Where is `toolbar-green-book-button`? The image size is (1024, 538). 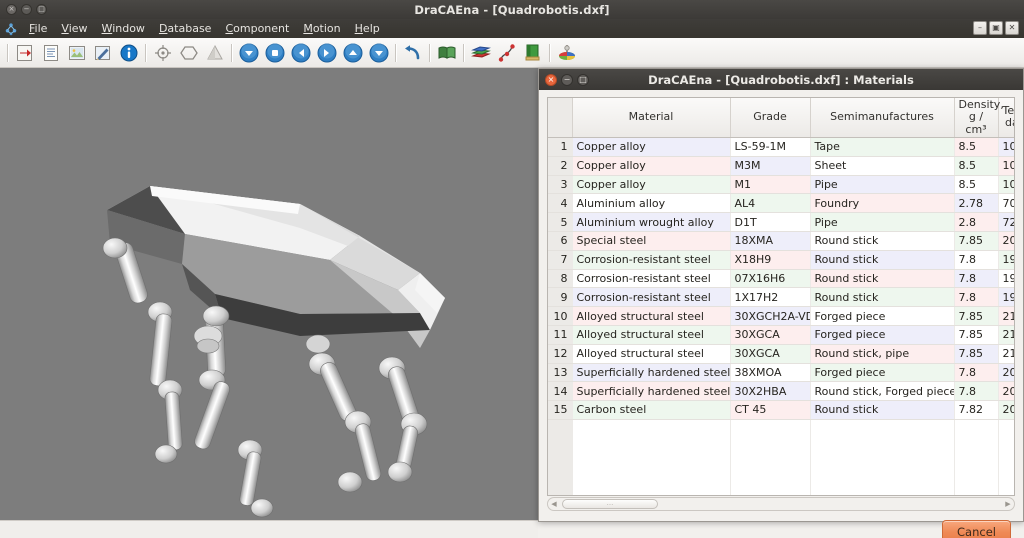 toolbar-green-book-button is located at coordinates (533, 53).